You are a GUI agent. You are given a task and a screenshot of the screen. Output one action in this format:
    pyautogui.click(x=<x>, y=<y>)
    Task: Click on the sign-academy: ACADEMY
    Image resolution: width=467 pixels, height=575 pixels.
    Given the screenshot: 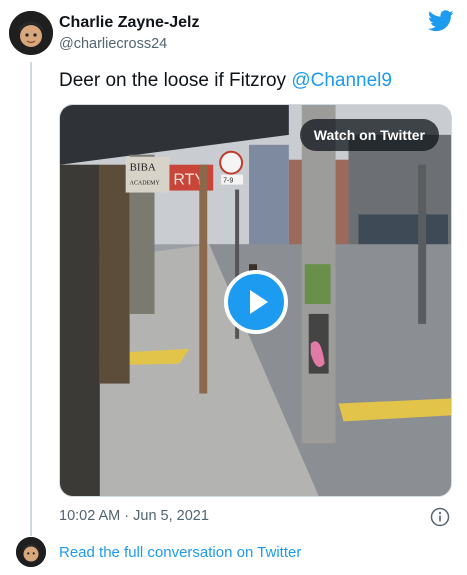 What is the action you would take?
    pyautogui.click(x=145, y=184)
    